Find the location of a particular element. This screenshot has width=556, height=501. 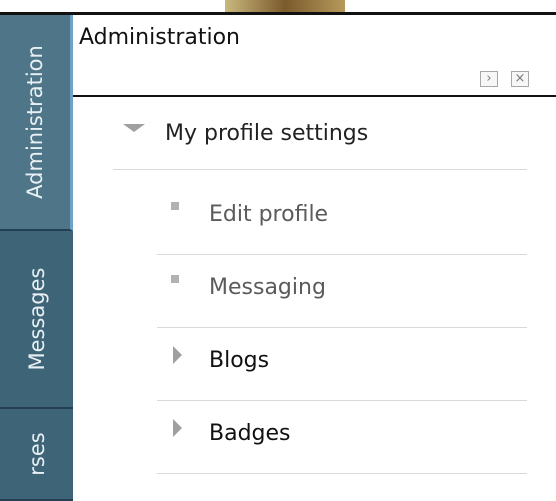

chevron-right-icon: › is located at coordinates (489, 78).